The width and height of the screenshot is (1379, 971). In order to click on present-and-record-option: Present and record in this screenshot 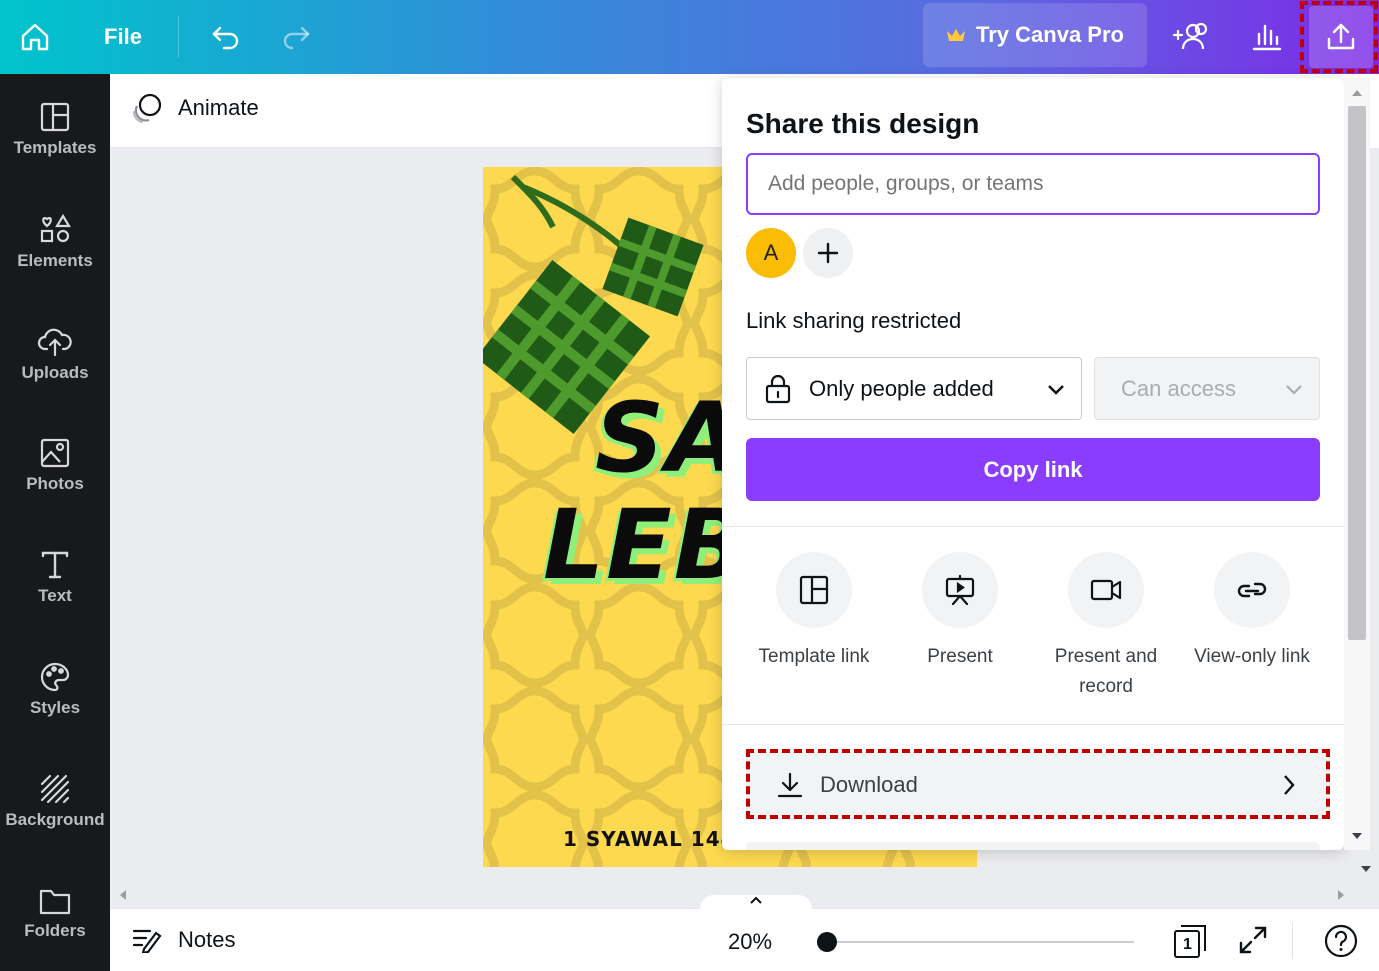, I will do `click(1106, 627)`.